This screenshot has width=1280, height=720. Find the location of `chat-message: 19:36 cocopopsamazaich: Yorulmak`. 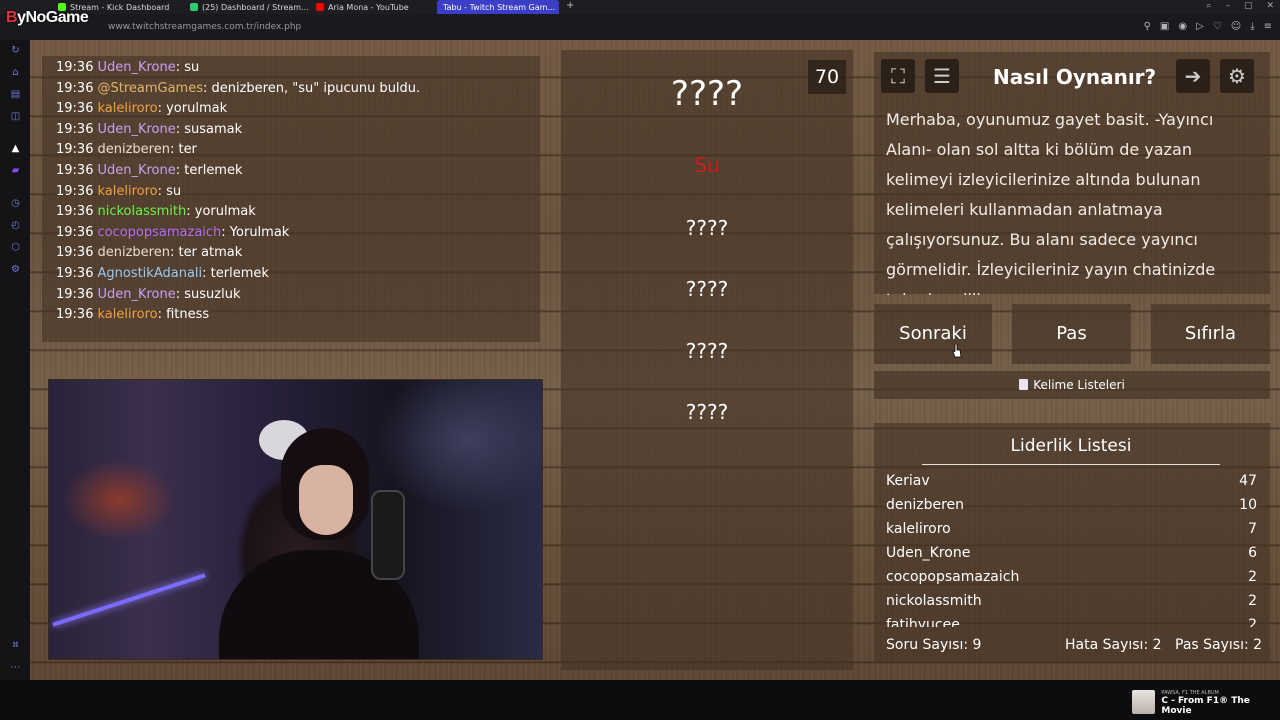

chat-message: 19:36 cocopopsamazaich: Yorulmak is located at coordinates (173, 232).